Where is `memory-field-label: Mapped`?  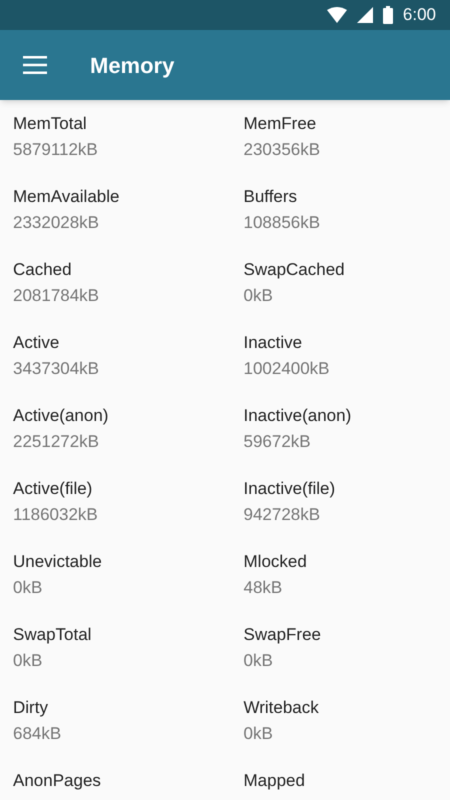
memory-field-label: Mapped is located at coordinates (275, 781).